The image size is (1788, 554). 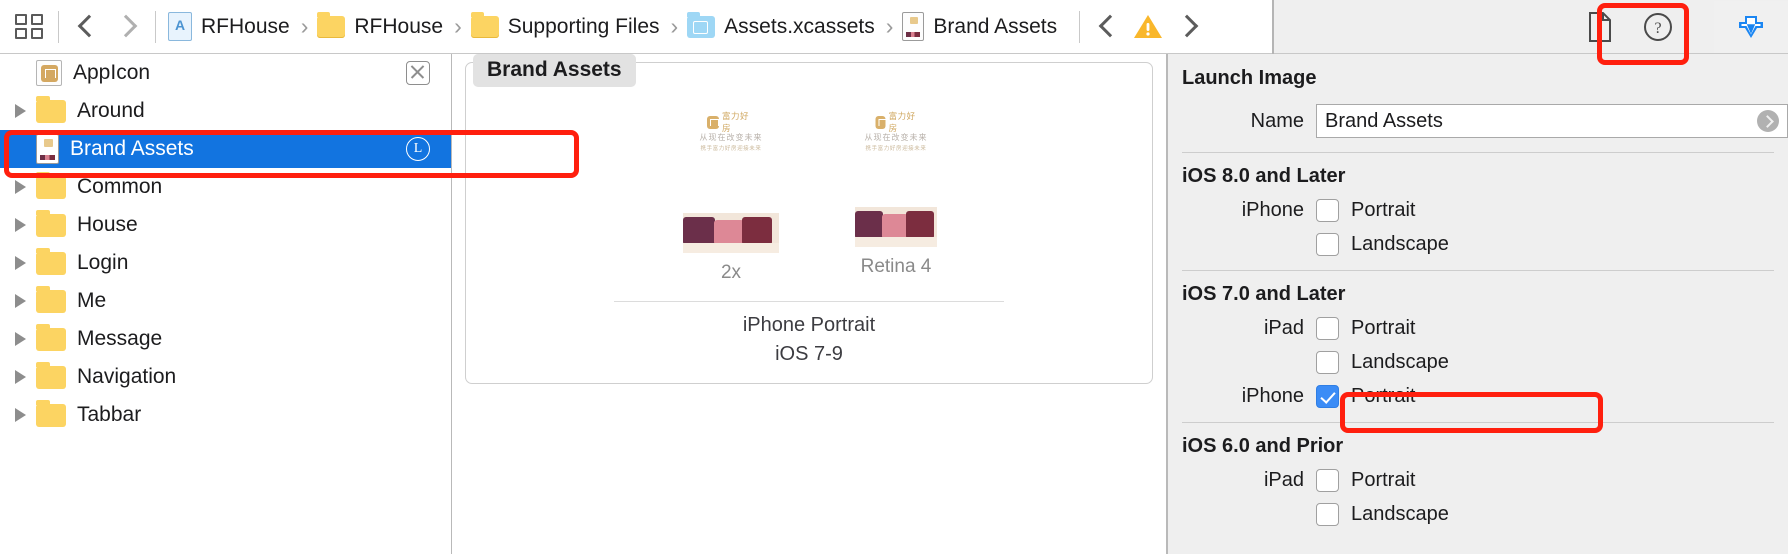 What do you see at coordinates (225, 377) in the screenshot?
I see `sidebar-item-navigation: Navigation` at bounding box center [225, 377].